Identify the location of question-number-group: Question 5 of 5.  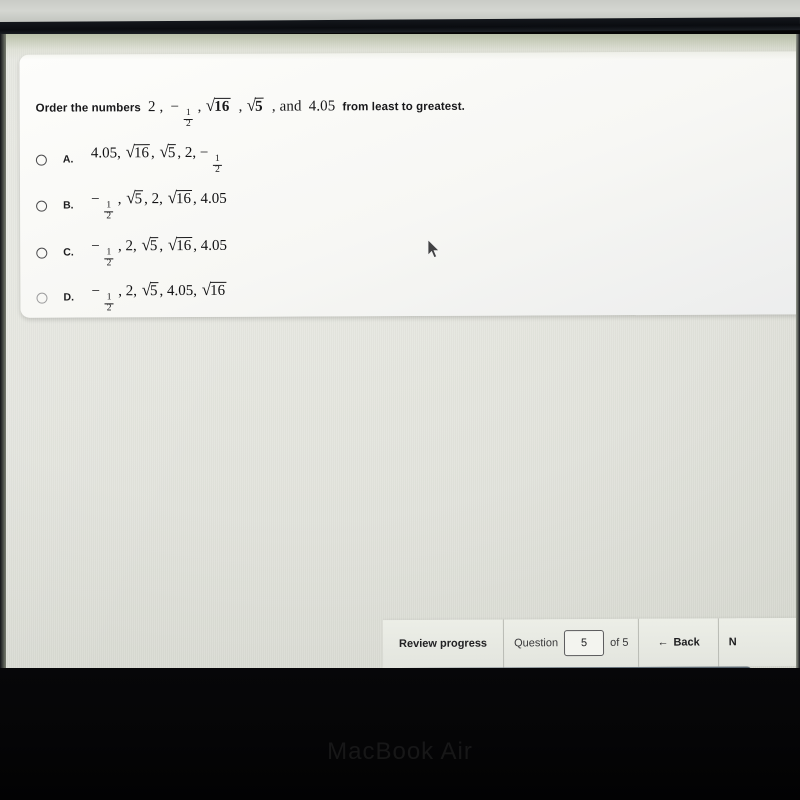
(571, 643).